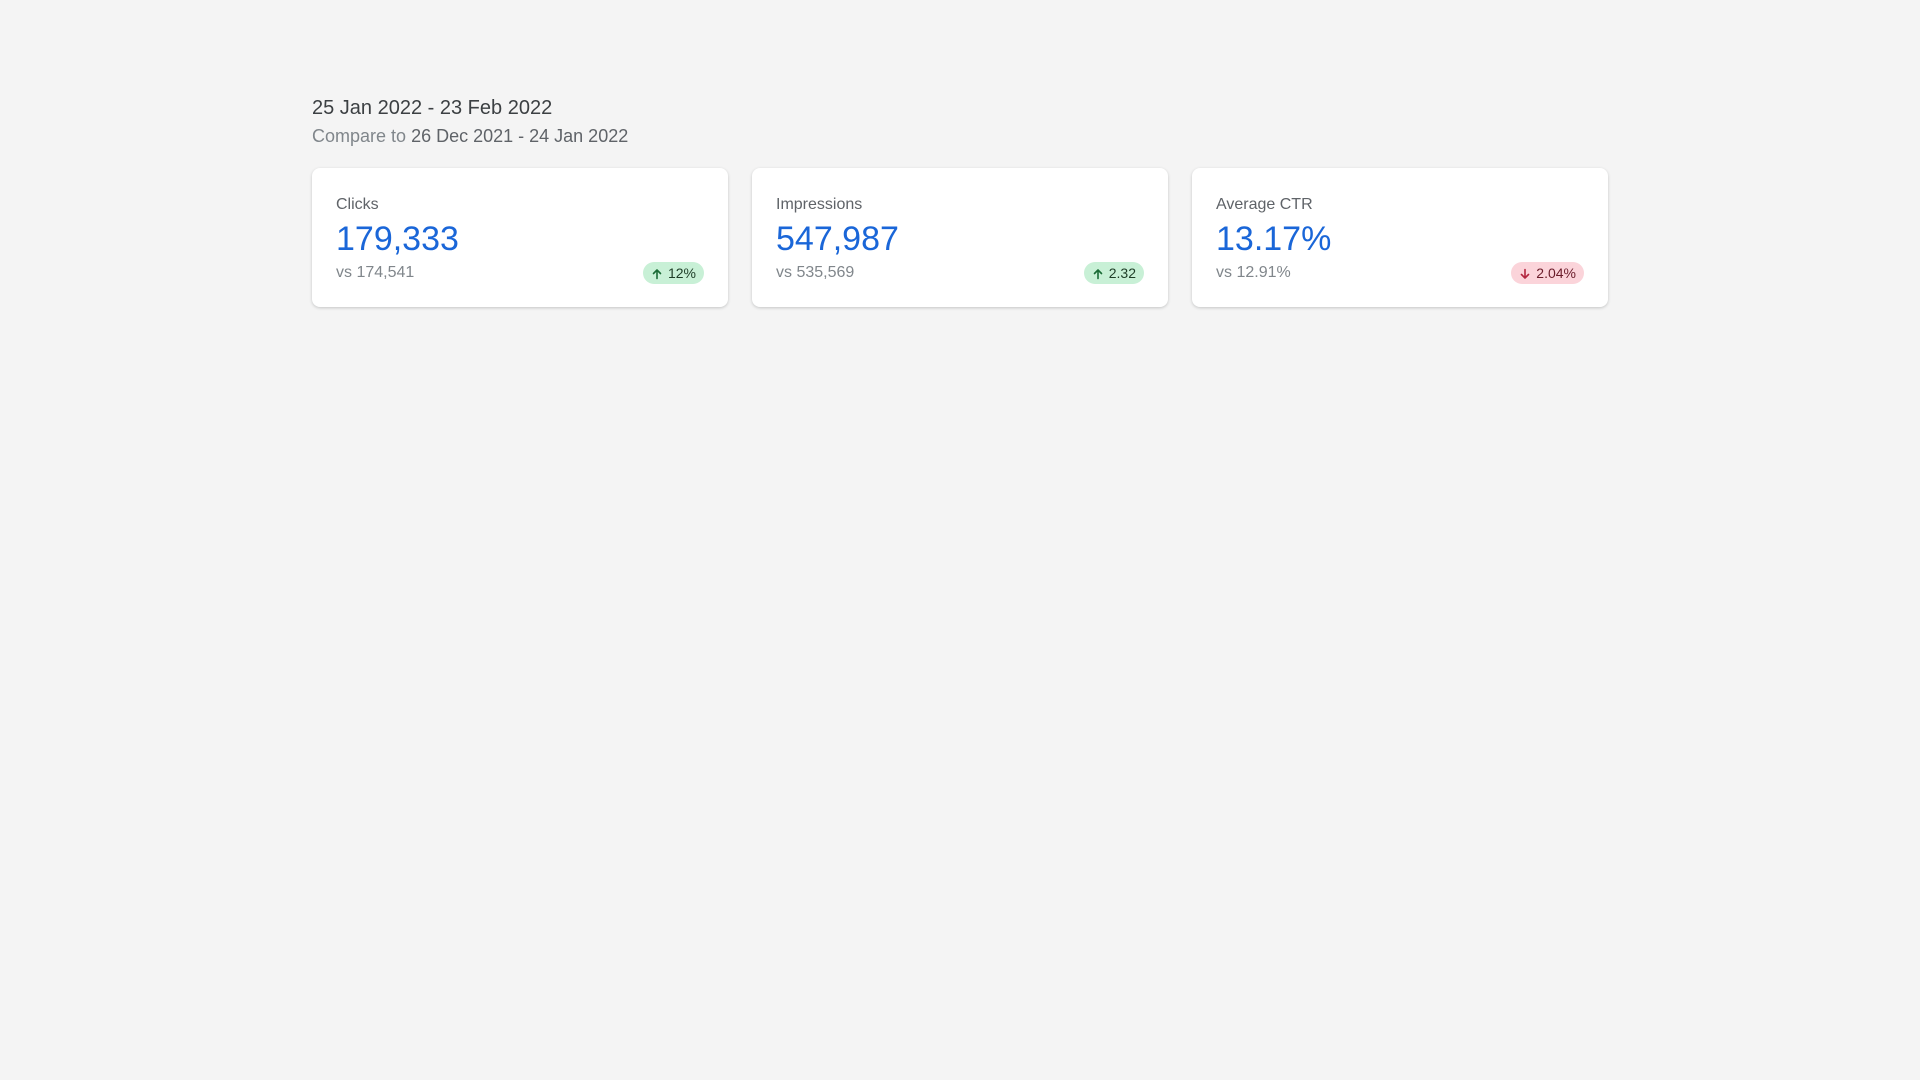 This screenshot has width=1920, height=1080. I want to click on arrow-down-icon, so click(1525, 273).